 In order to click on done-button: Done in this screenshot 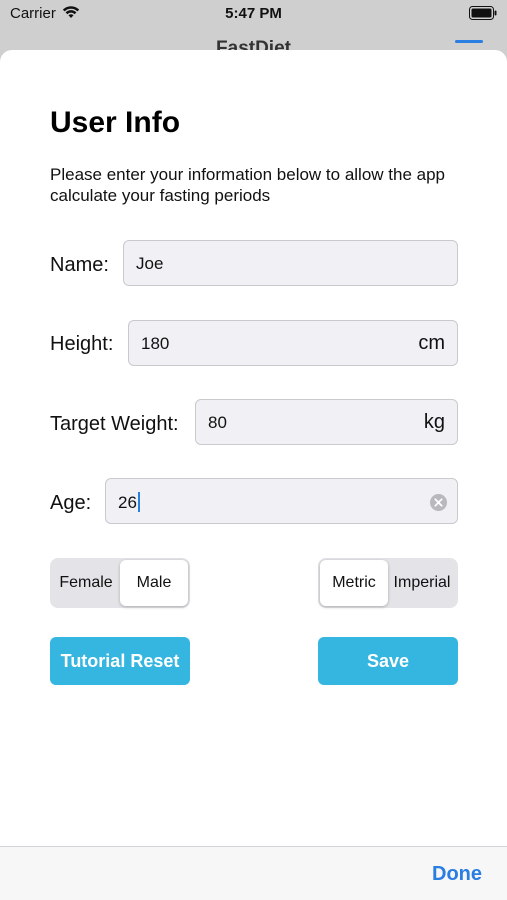, I will do `click(457, 874)`.